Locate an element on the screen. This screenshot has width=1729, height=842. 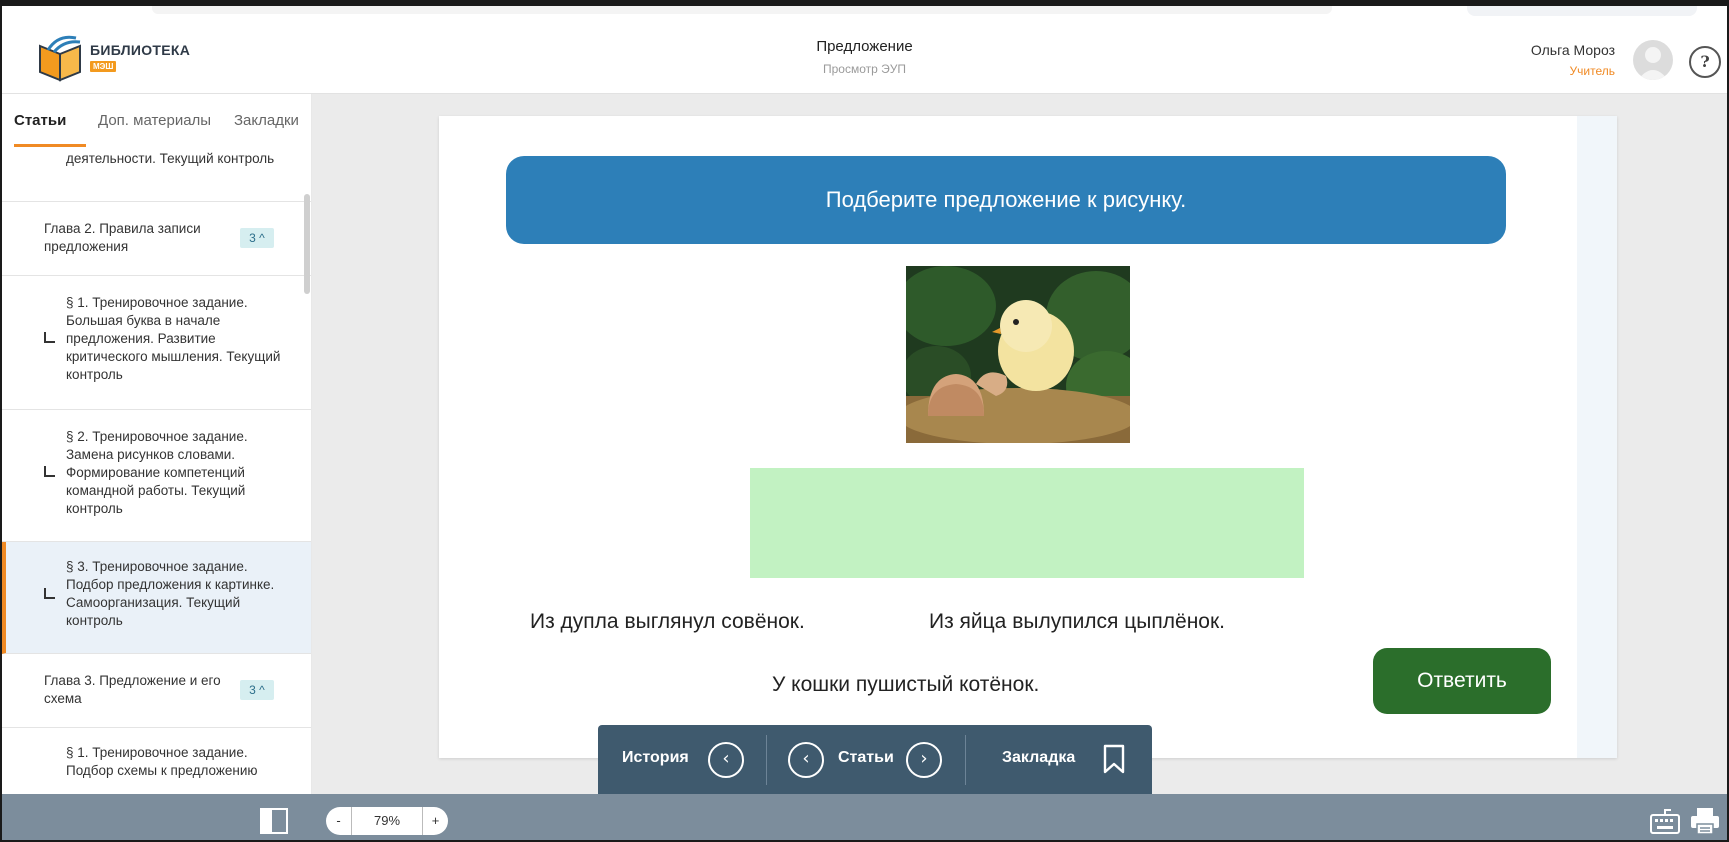
sentence-option: Из яйца вылупился цыплёнок. is located at coordinates (1077, 622).